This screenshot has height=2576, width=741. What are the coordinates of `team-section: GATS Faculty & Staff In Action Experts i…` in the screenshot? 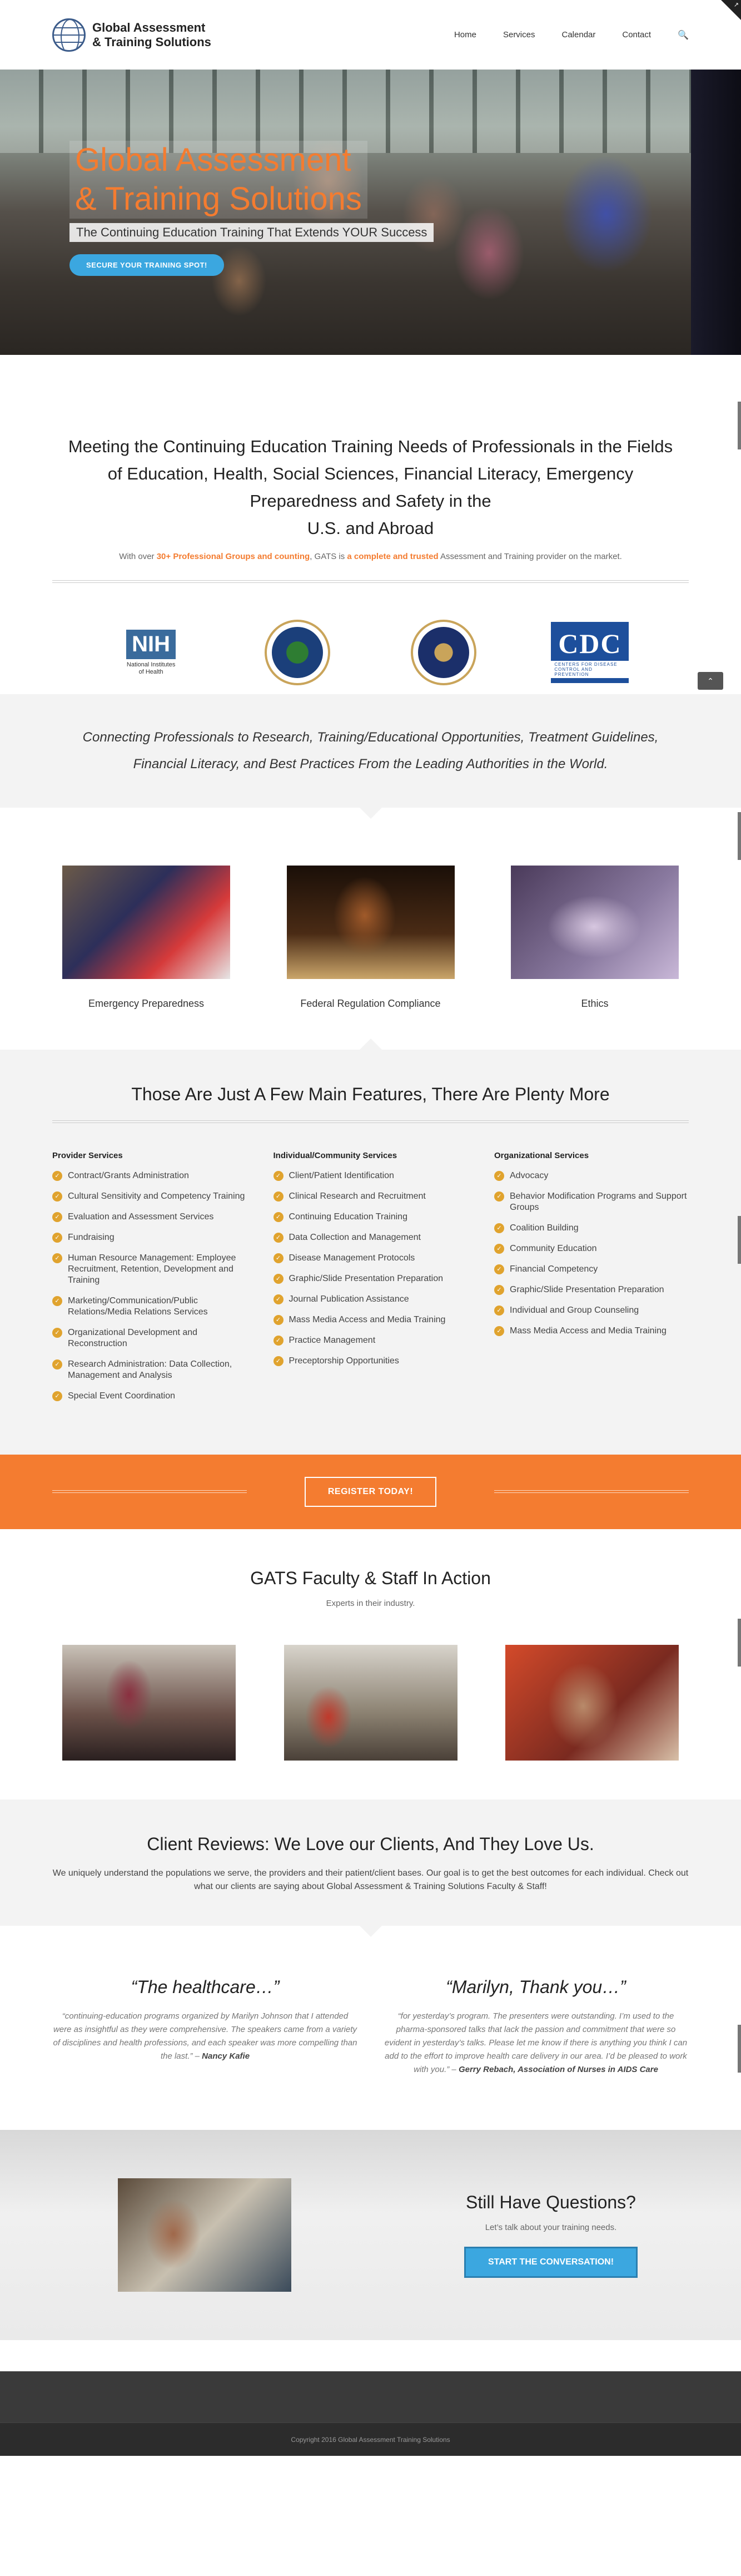 It's located at (370, 1664).